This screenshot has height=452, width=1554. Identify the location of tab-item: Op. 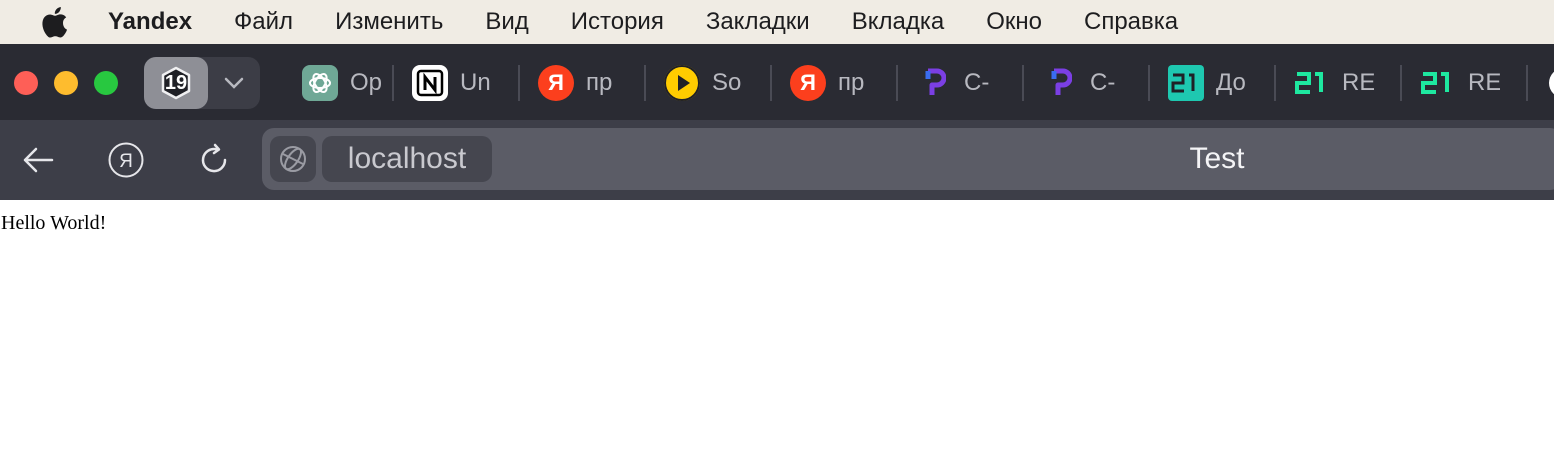
(338, 83).